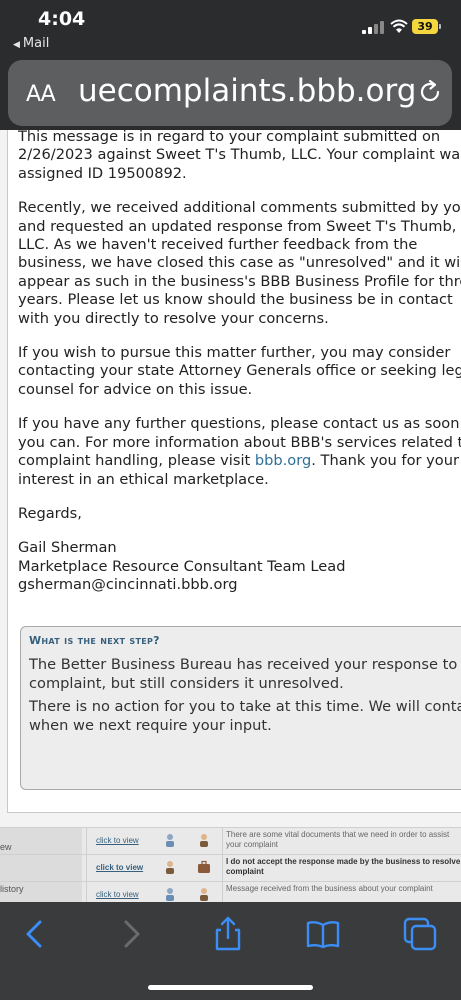 The height and width of the screenshot is (1000, 461). Describe the element at coordinates (41, 892) in the screenshot. I see `history-left-cell: listory` at that location.